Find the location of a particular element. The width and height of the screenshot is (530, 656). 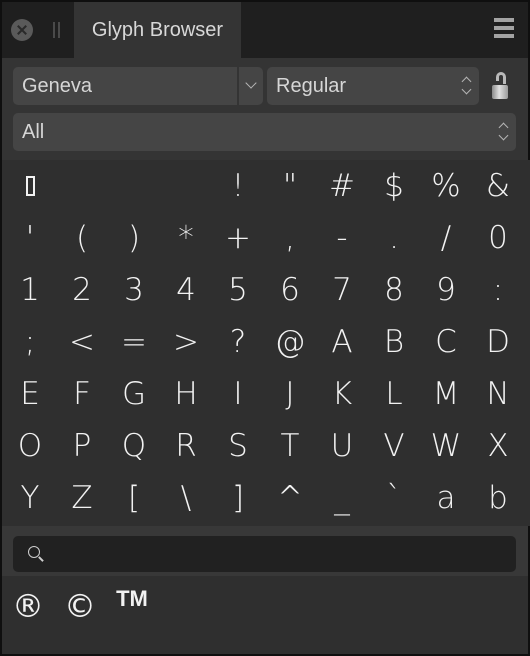

glyph-cell: 8 is located at coordinates (394, 290).